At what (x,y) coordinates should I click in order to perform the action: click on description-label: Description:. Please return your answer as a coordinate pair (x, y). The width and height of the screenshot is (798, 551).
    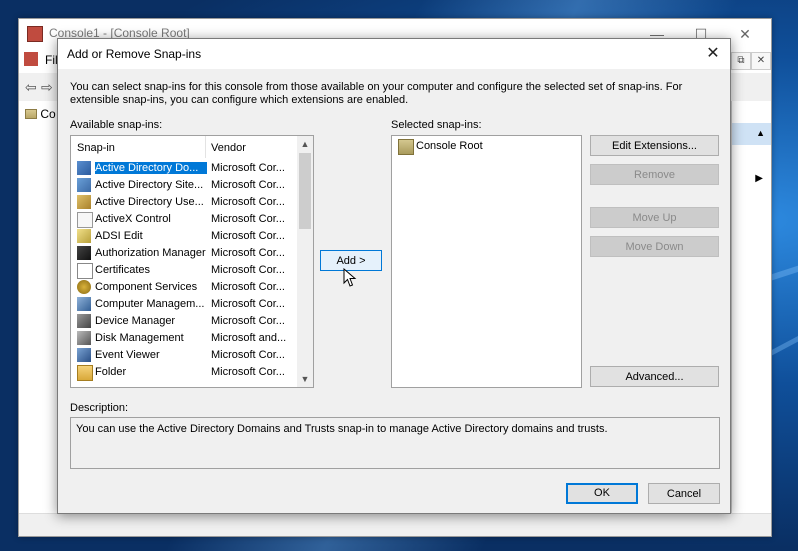
    Looking at the image, I should click on (99, 408).